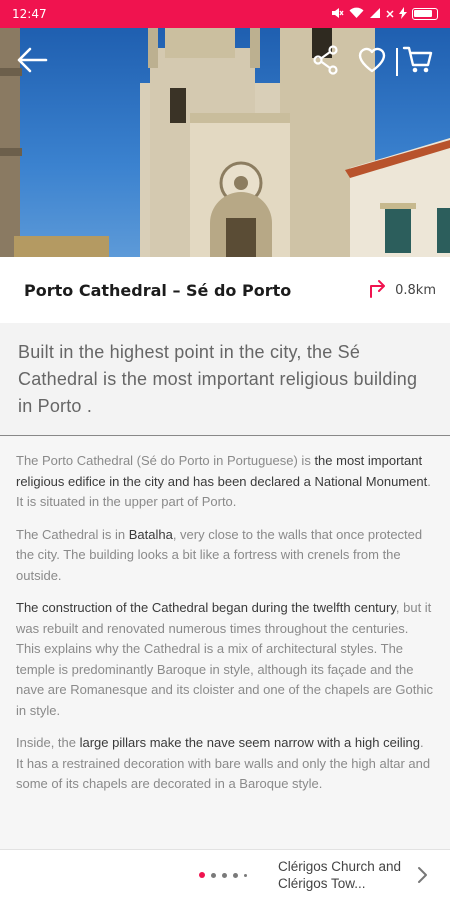 The height and width of the screenshot is (900, 450). Describe the element at coordinates (378, 290) in the screenshot. I see `turn-right-arrow-icon` at that location.